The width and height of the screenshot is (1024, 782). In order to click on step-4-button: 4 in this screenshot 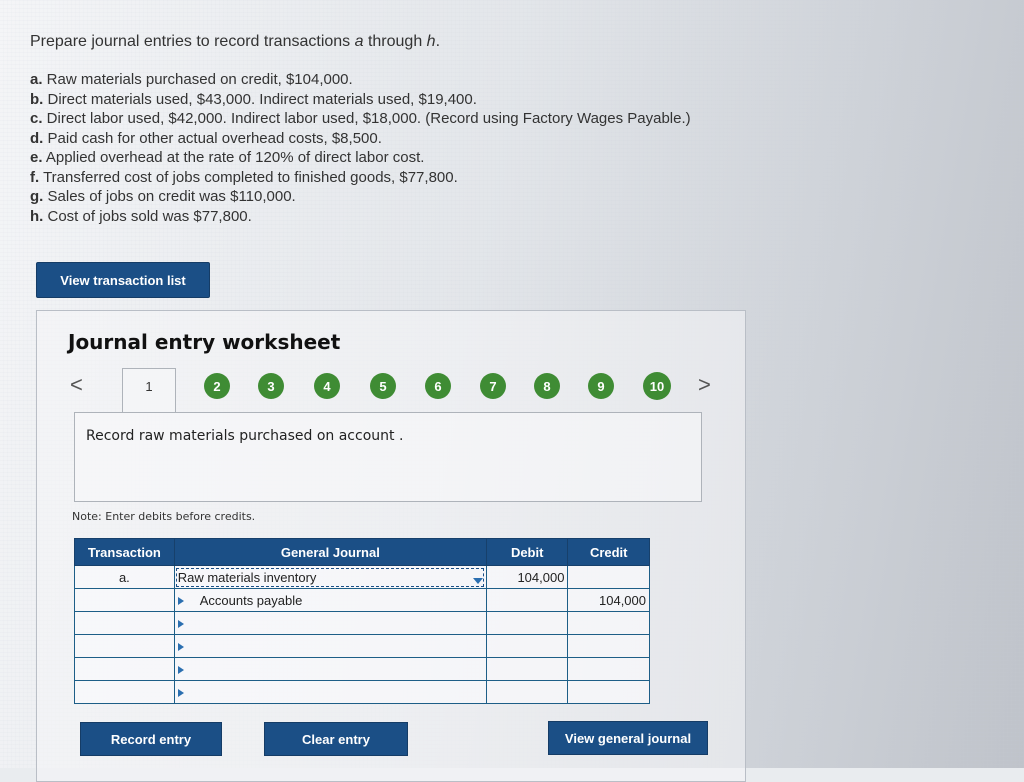, I will do `click(327, 386)`.